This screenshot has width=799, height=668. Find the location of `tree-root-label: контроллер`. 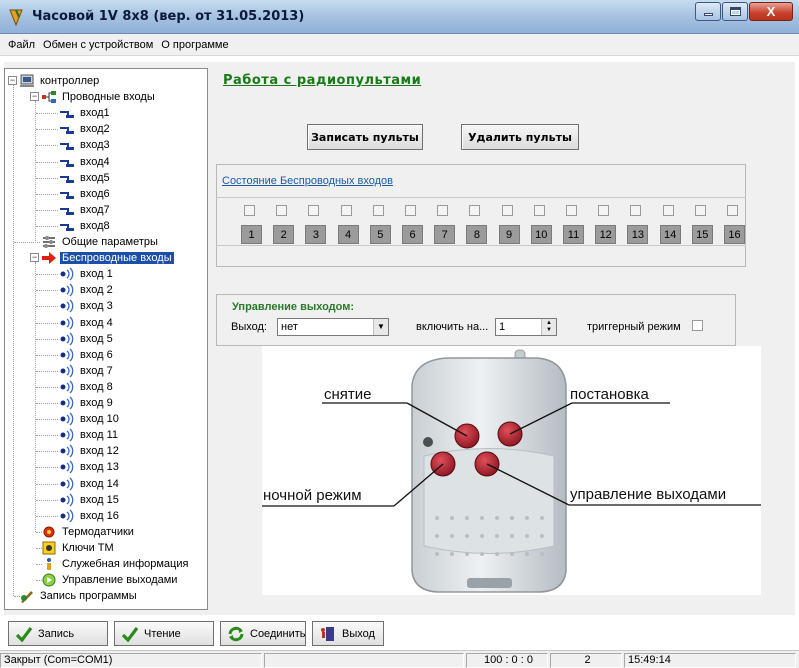

tree-root-label: контроллер is located at coordinates (70, 81).